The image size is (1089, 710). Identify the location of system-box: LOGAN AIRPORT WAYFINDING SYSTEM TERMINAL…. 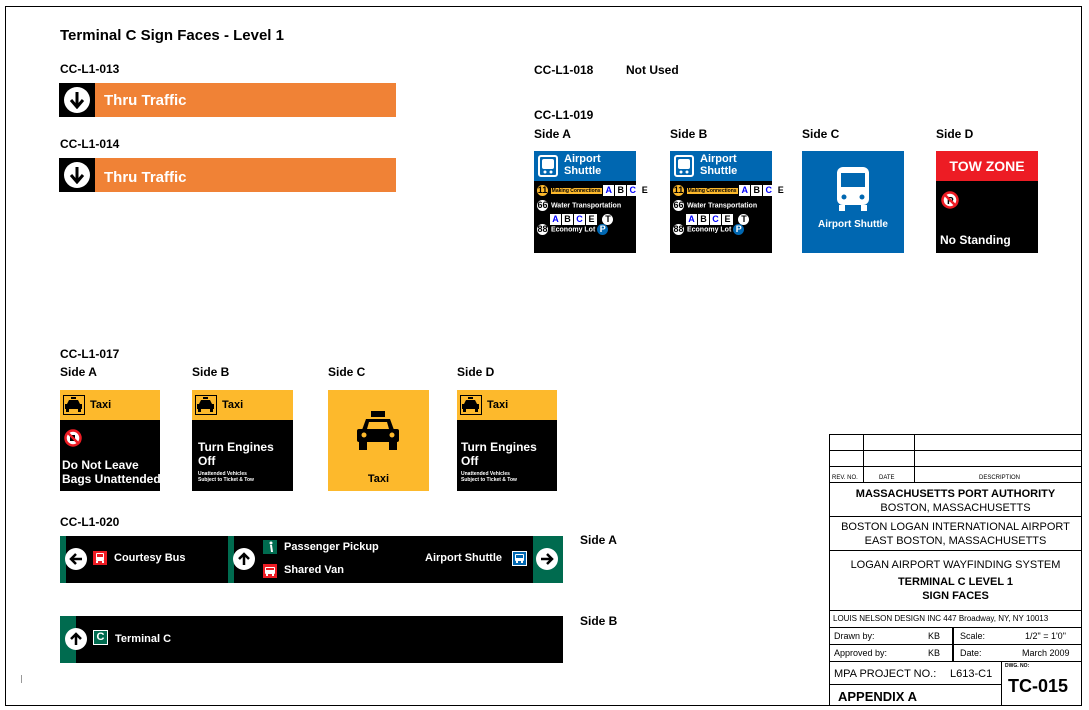
(955, 580).